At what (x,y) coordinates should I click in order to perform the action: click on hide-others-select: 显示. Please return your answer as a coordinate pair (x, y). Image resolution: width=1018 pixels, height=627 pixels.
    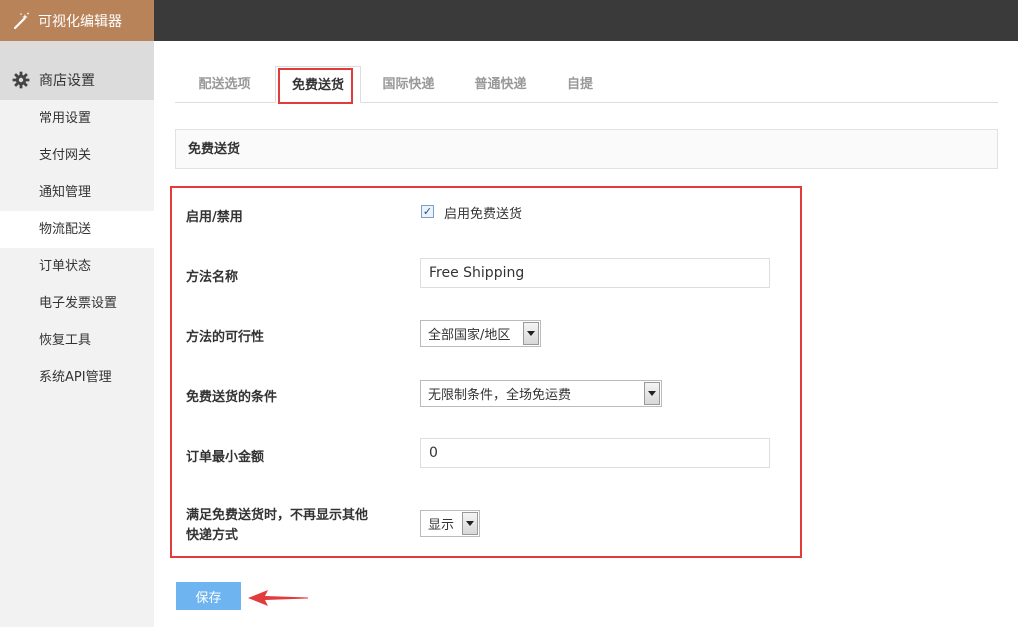
    Looking at the image, I should click on (450, 523).